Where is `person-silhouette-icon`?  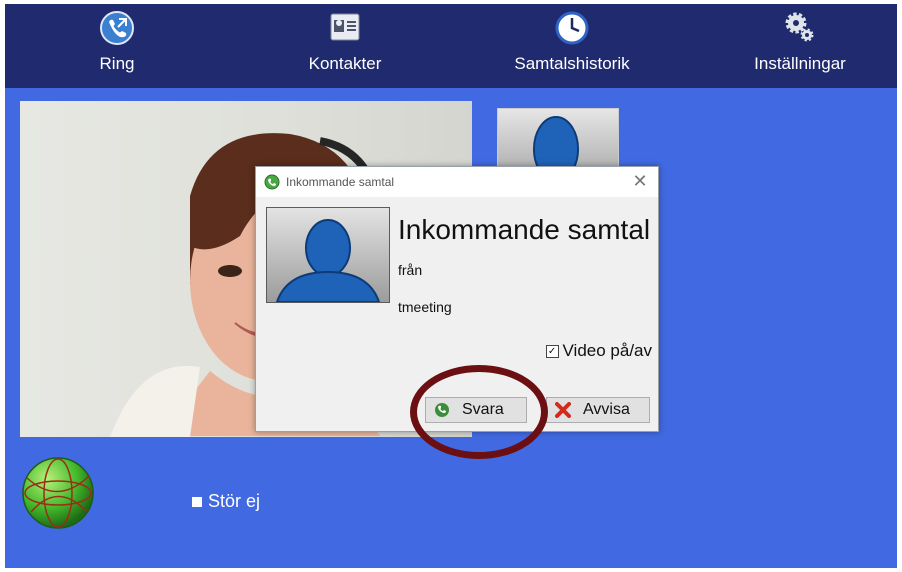
person-silhouette-icon is located at coordinates (328, 260).